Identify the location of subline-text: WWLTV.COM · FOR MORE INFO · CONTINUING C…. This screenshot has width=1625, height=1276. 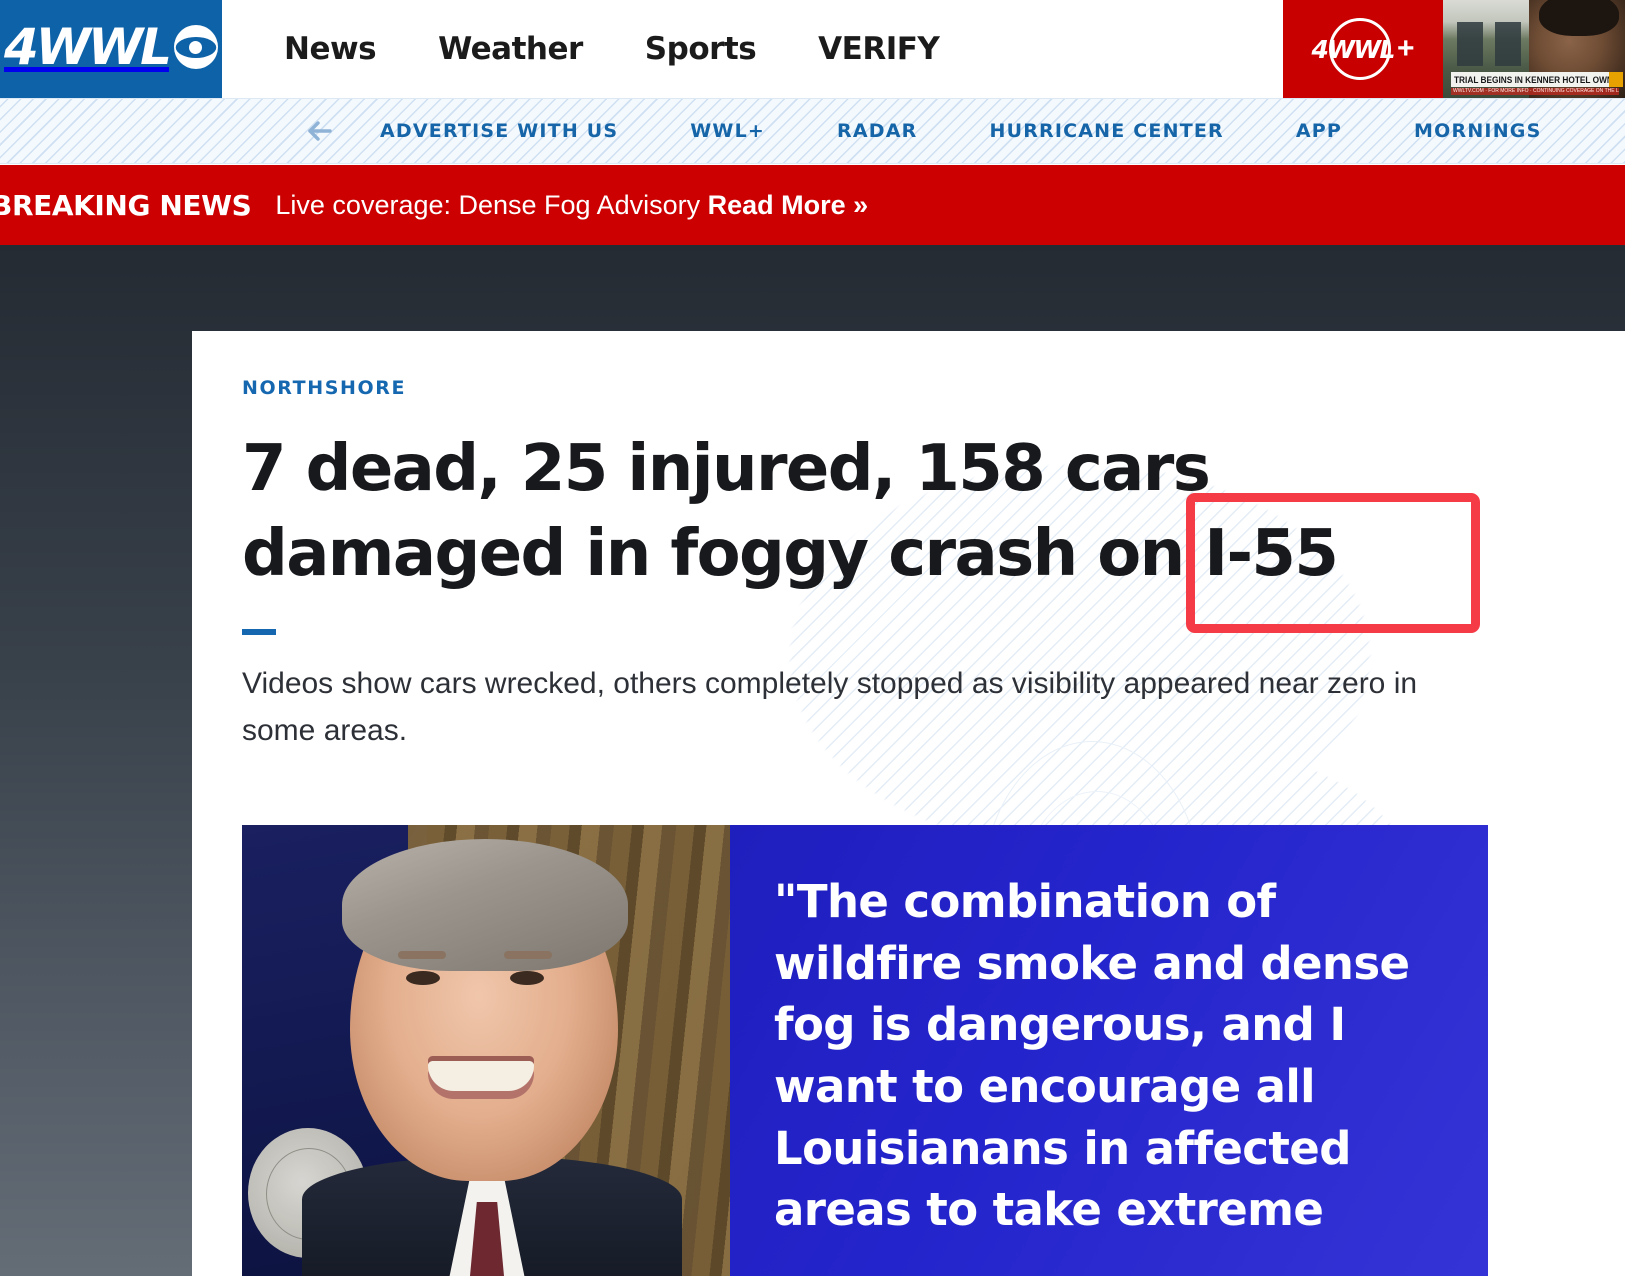
(1536, 91).